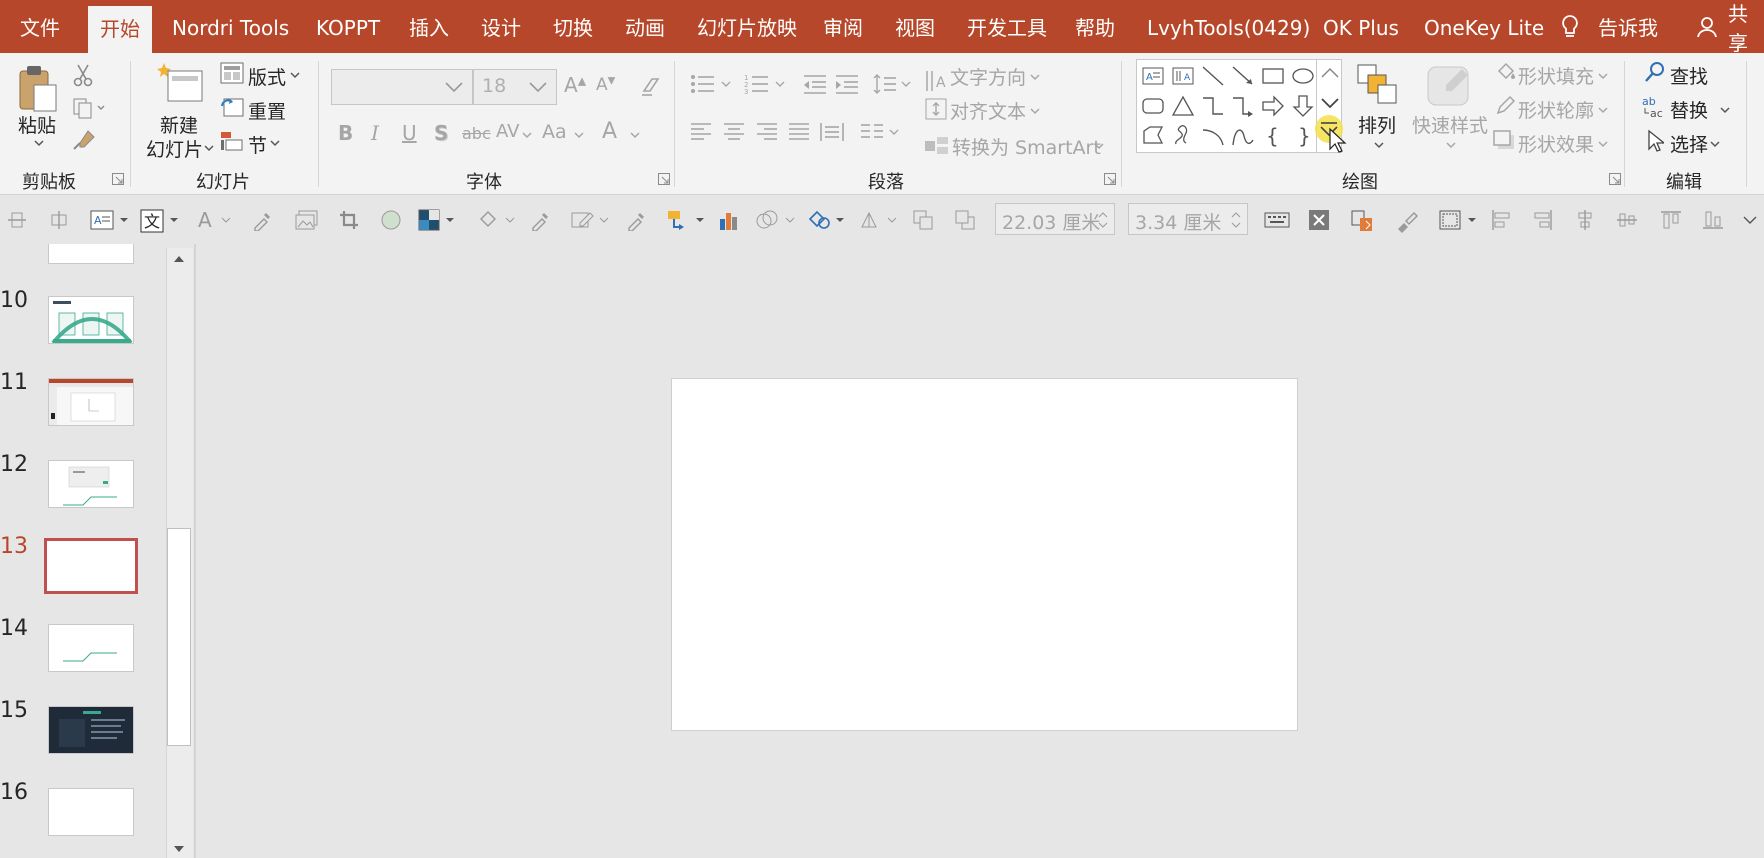 The width and height of the screenshot is (1764, 858). What do you see at coordinates (500, 220) in the screenshot?
I see `fill-bucket-icon` at bounding box center [500, 220].